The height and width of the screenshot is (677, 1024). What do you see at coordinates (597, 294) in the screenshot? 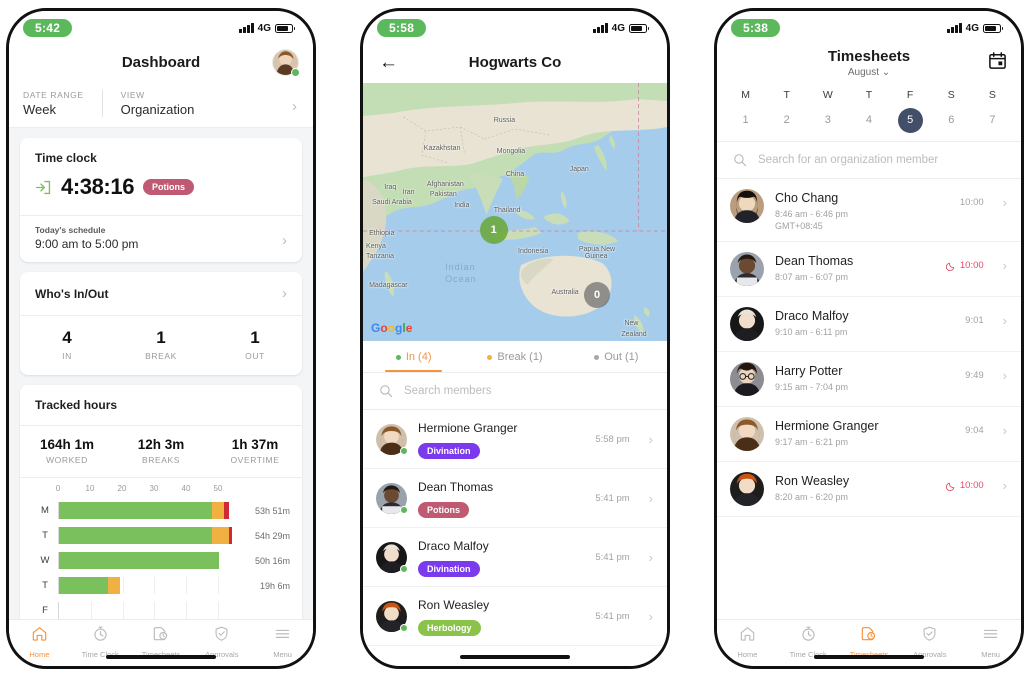
I see `map-cluster-marker: 0` at bounding box center [597, 294].